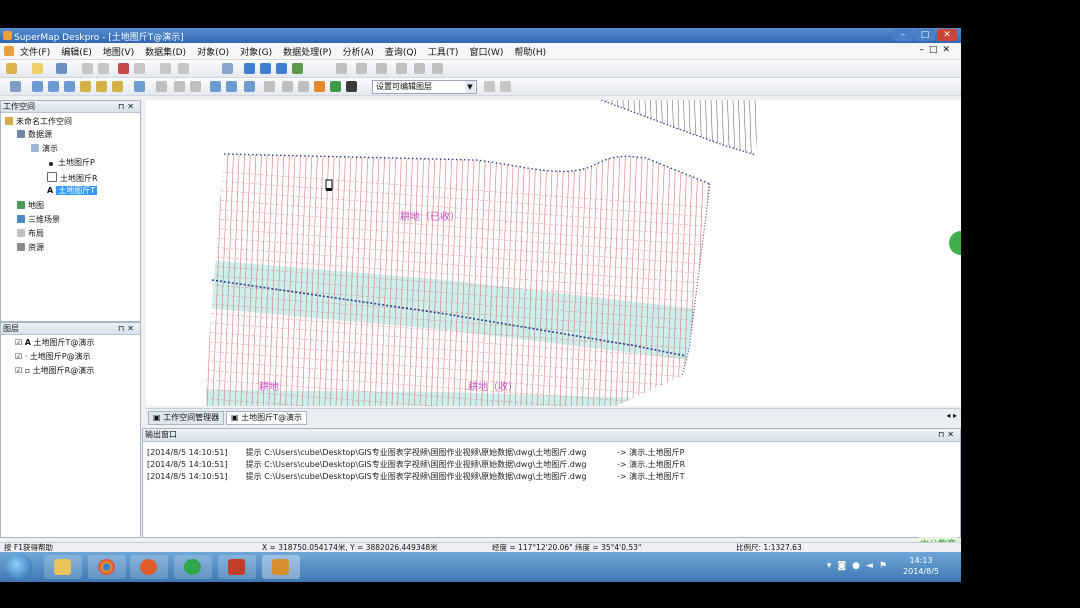  Describe the element at coordinates (951, 415) in the screenshot. I see `tab-scroll-arrows: ◂ ▸` at that location.